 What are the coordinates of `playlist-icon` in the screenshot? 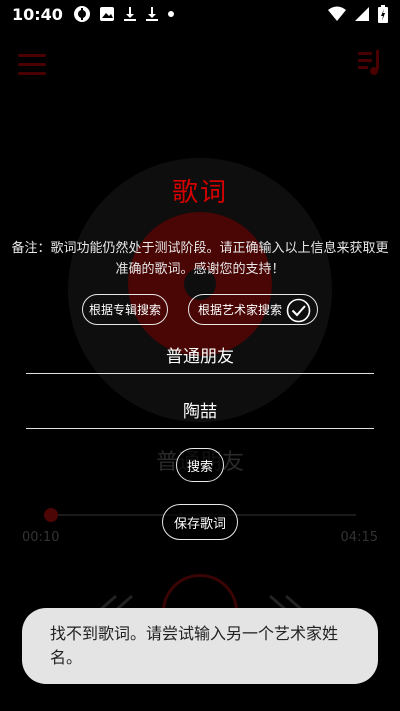 It's located at (370, 63).